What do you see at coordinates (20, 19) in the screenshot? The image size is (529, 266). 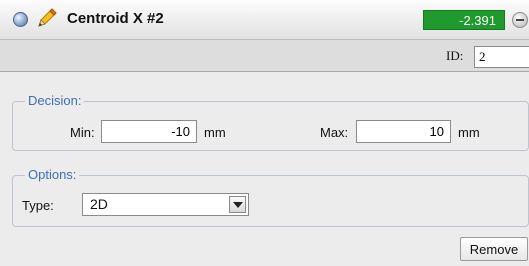 I see `status-dot-icon` at bounding box center [20, 19].